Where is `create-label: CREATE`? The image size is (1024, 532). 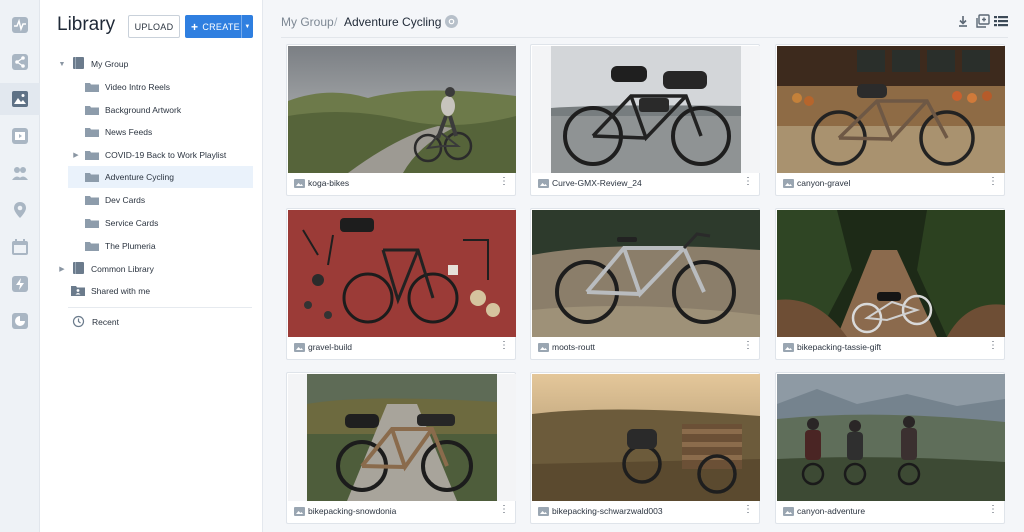
create-label: CREATE is located at coordinates (221, 26).